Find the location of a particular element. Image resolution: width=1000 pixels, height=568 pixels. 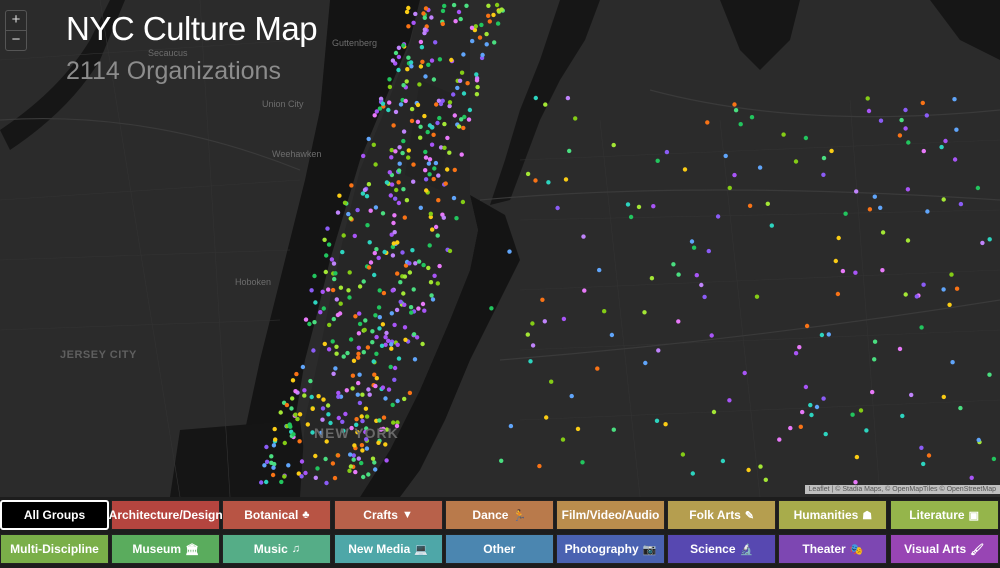

filter-button-film-video-audio: Film/Video/Audio is located at coordinates (610, 515).